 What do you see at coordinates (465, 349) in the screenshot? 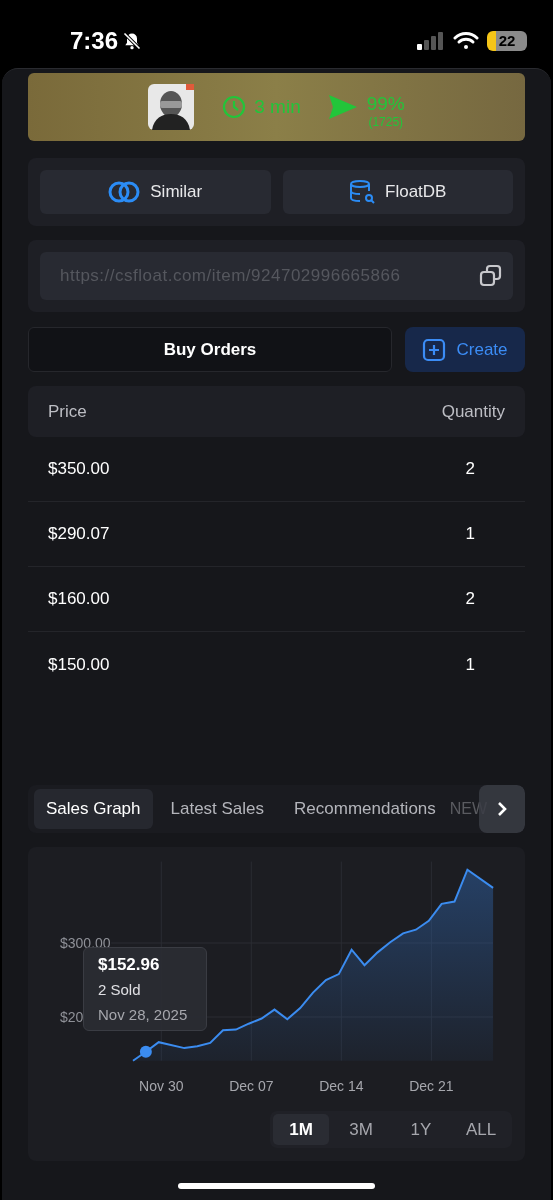
I see `create-button: Create` at bounding box center [465, 349].